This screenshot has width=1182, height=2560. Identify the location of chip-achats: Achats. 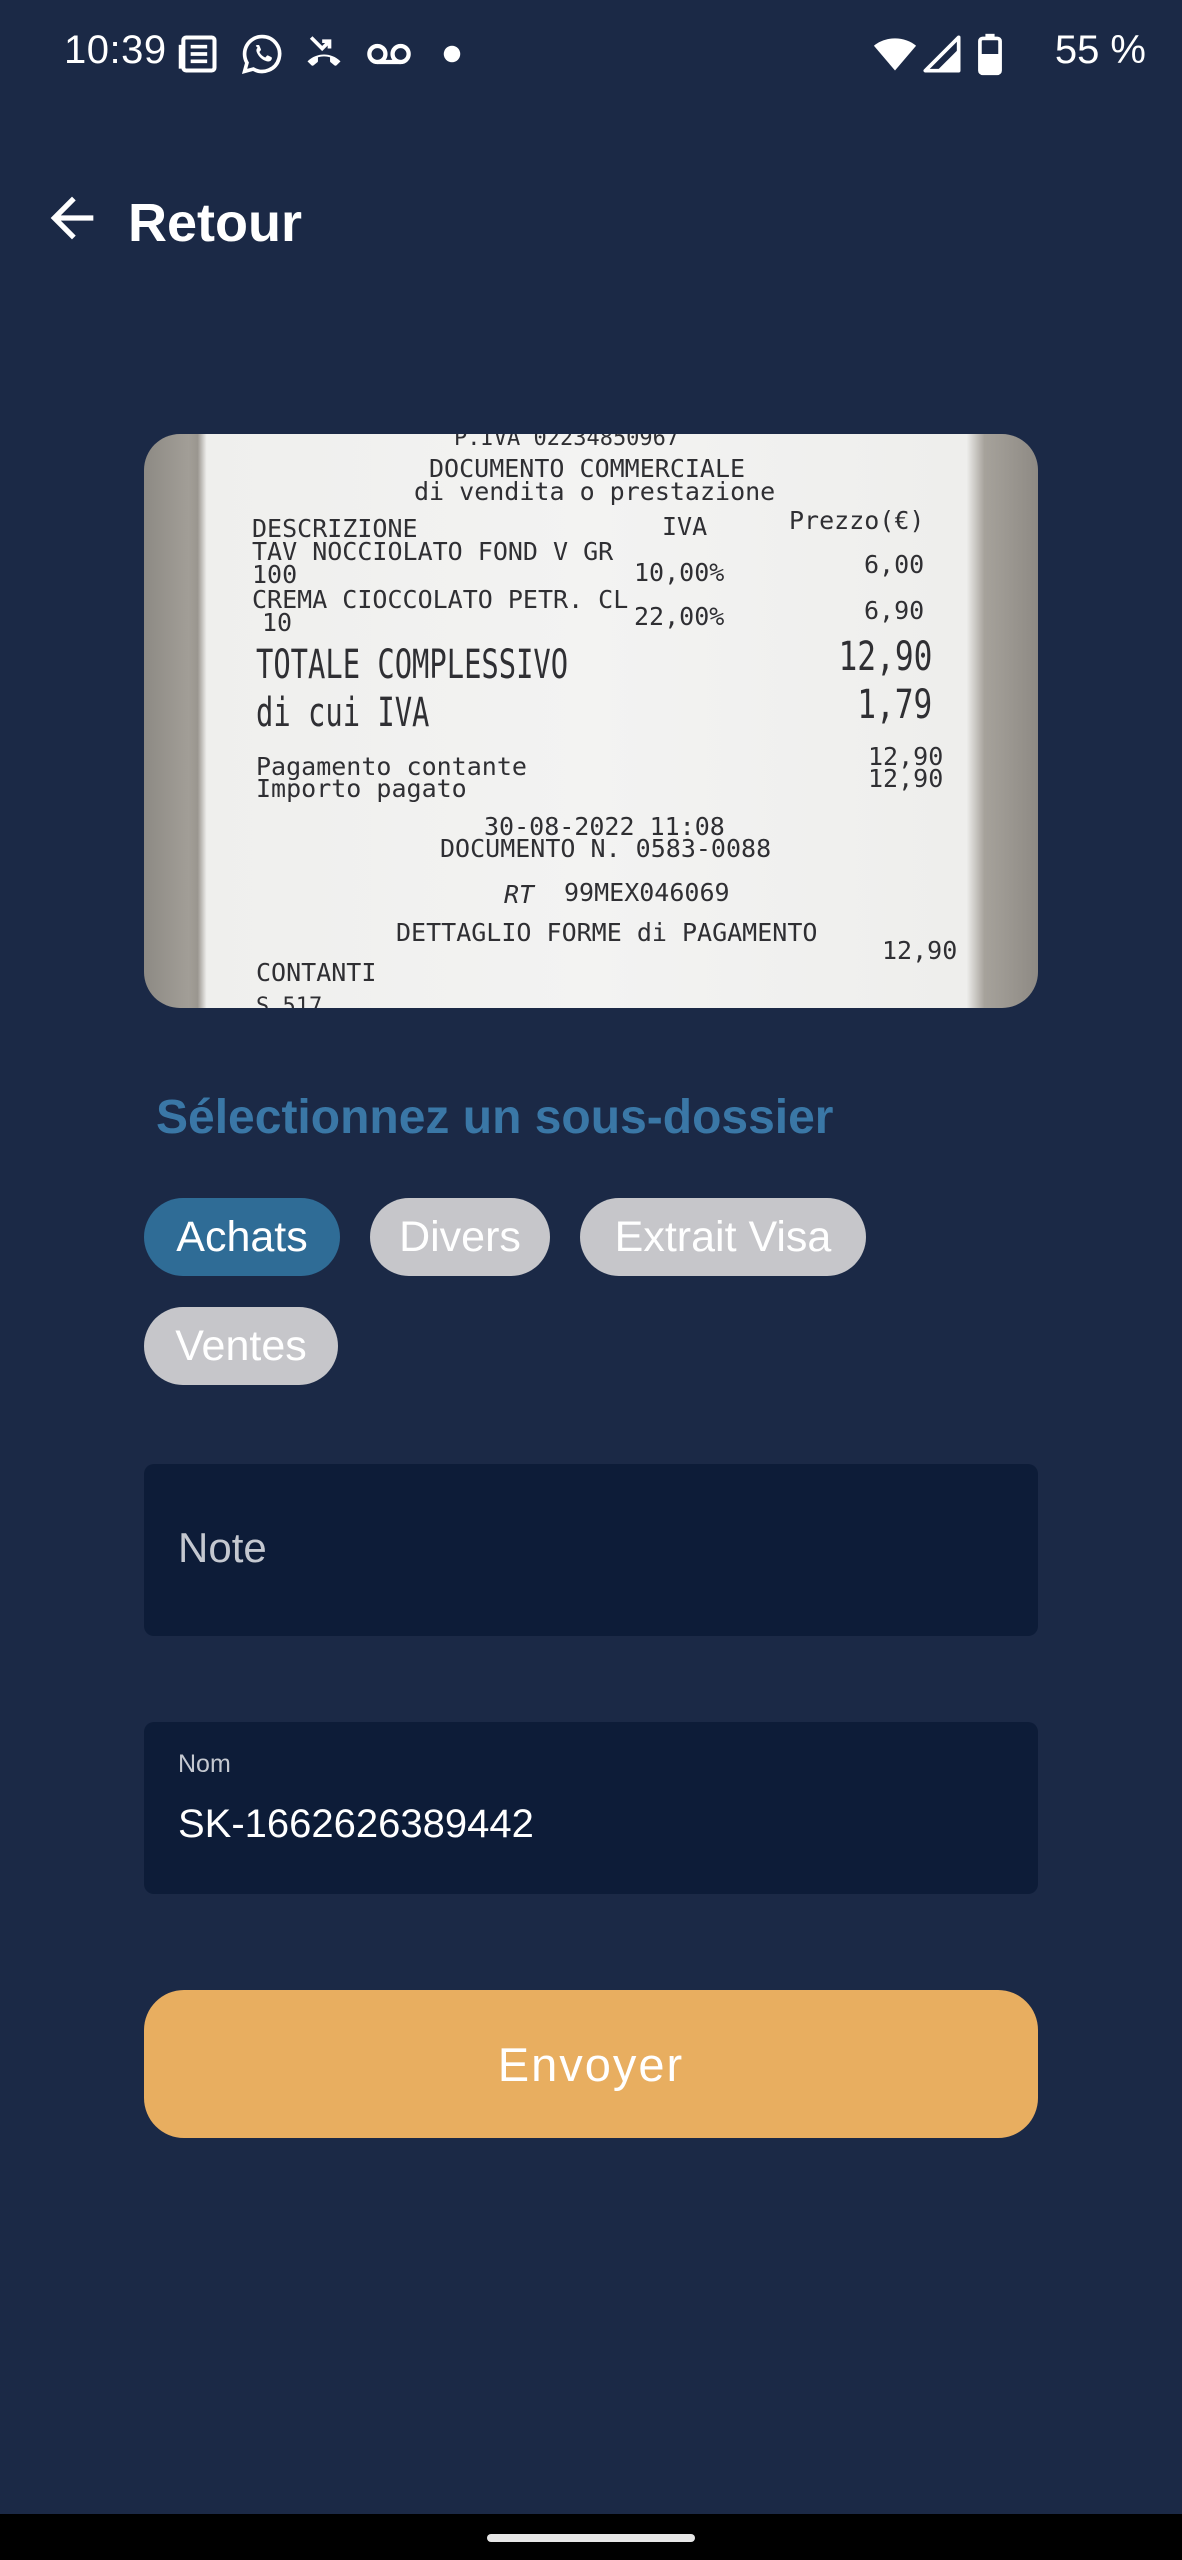
(242, 1237).